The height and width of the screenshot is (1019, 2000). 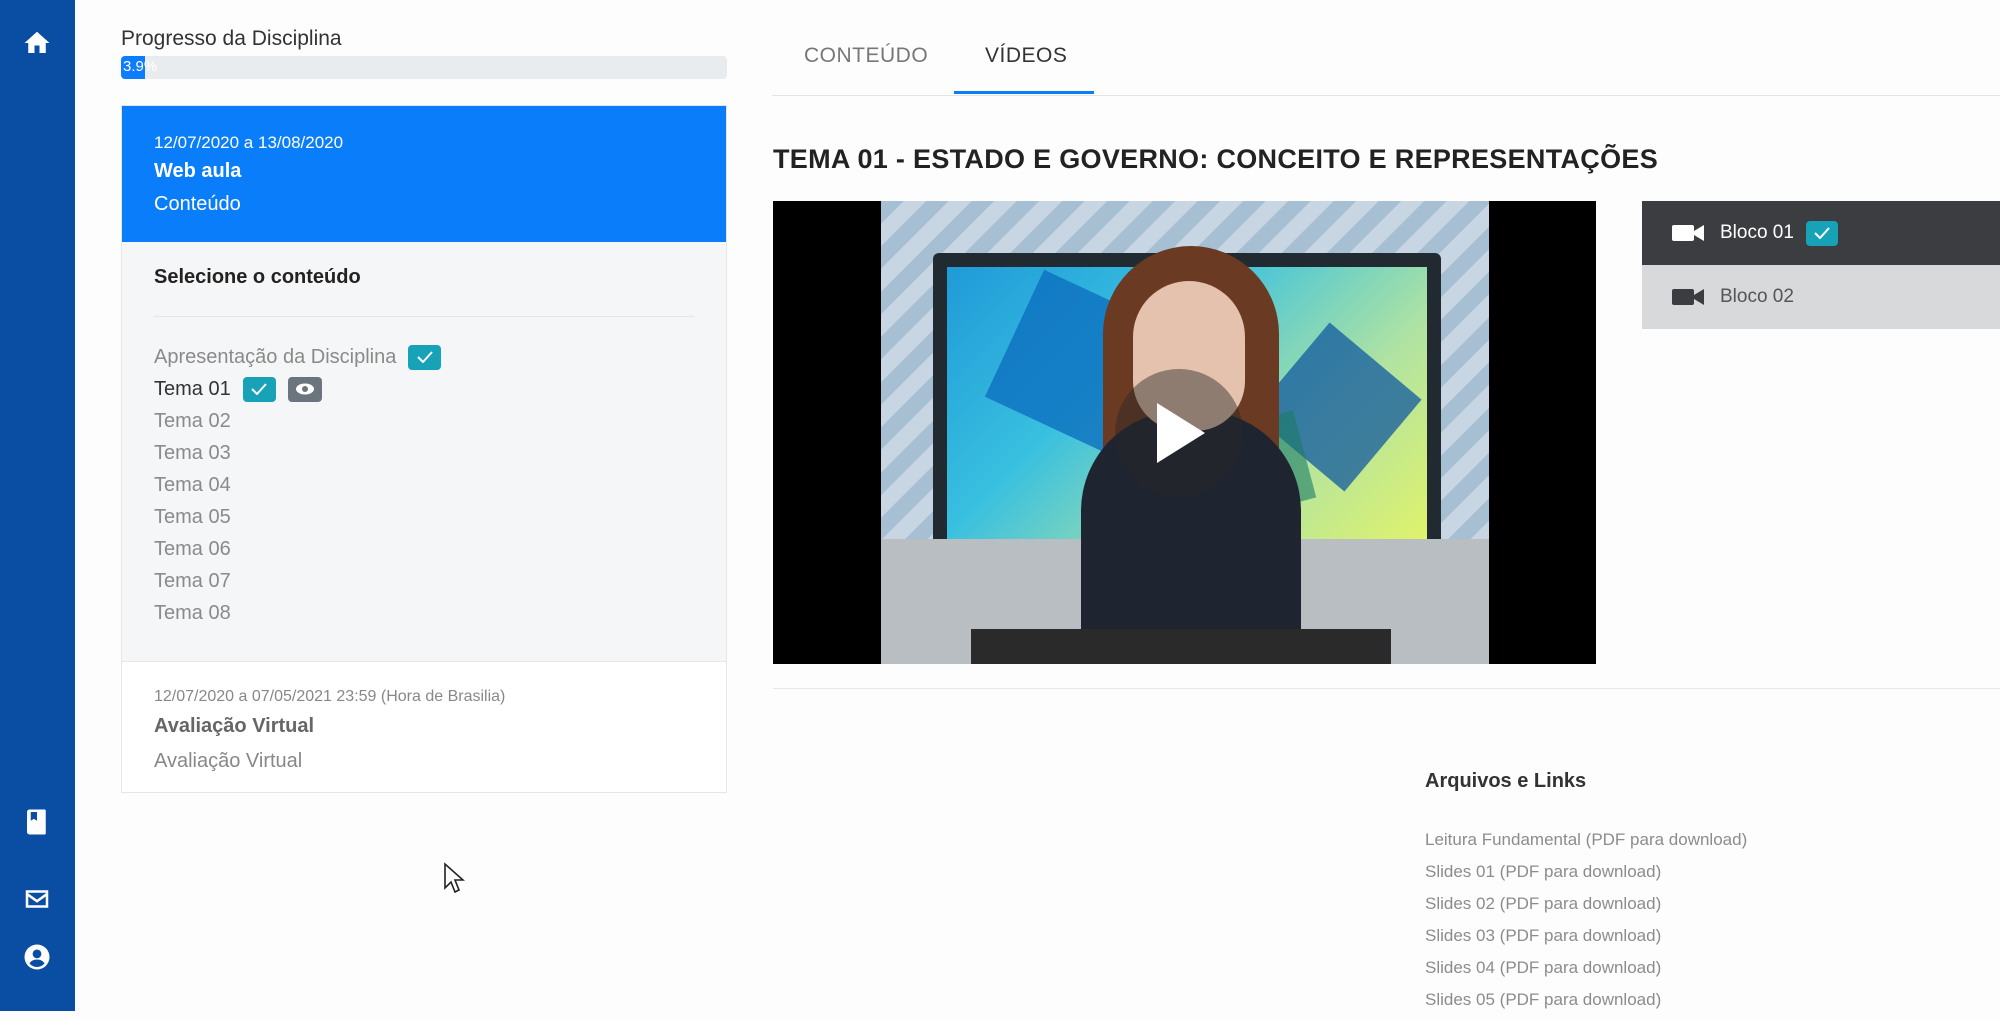 What do you see at coordinates (424, 549) in the screenshot?
I see `topic-item: Tema 06` at bounding box center [424, 549].